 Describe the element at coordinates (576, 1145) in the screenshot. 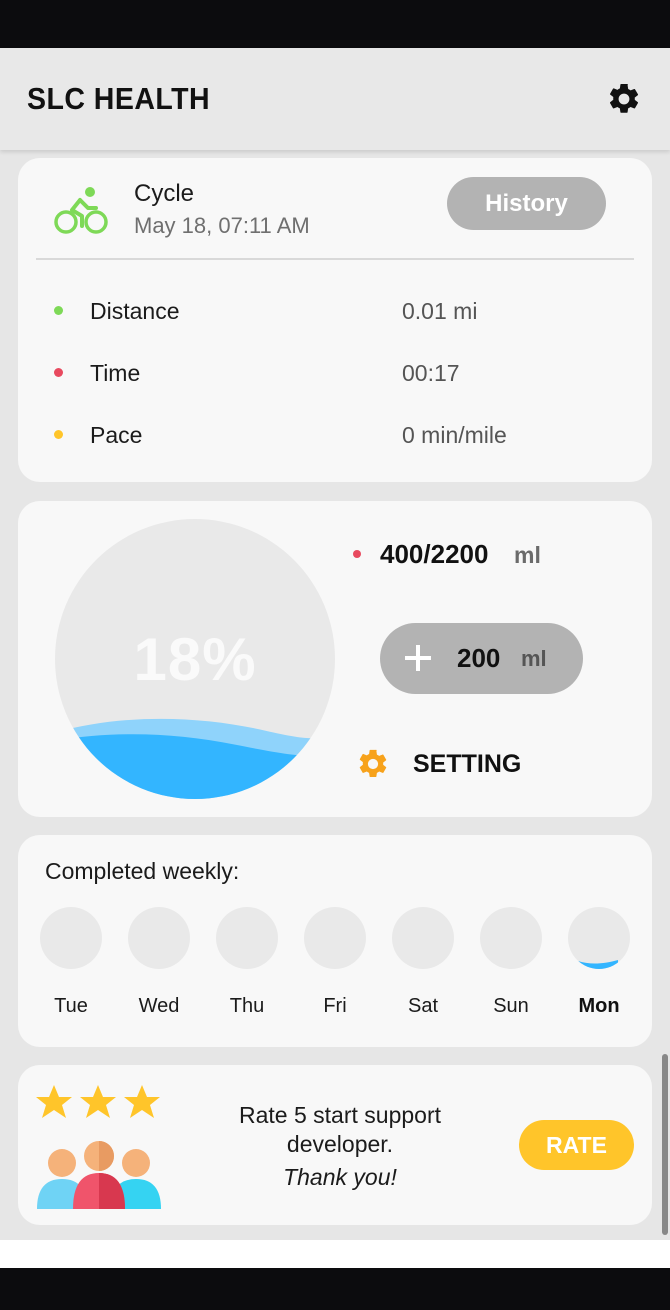

I see `rate-button: RATE` at that location.